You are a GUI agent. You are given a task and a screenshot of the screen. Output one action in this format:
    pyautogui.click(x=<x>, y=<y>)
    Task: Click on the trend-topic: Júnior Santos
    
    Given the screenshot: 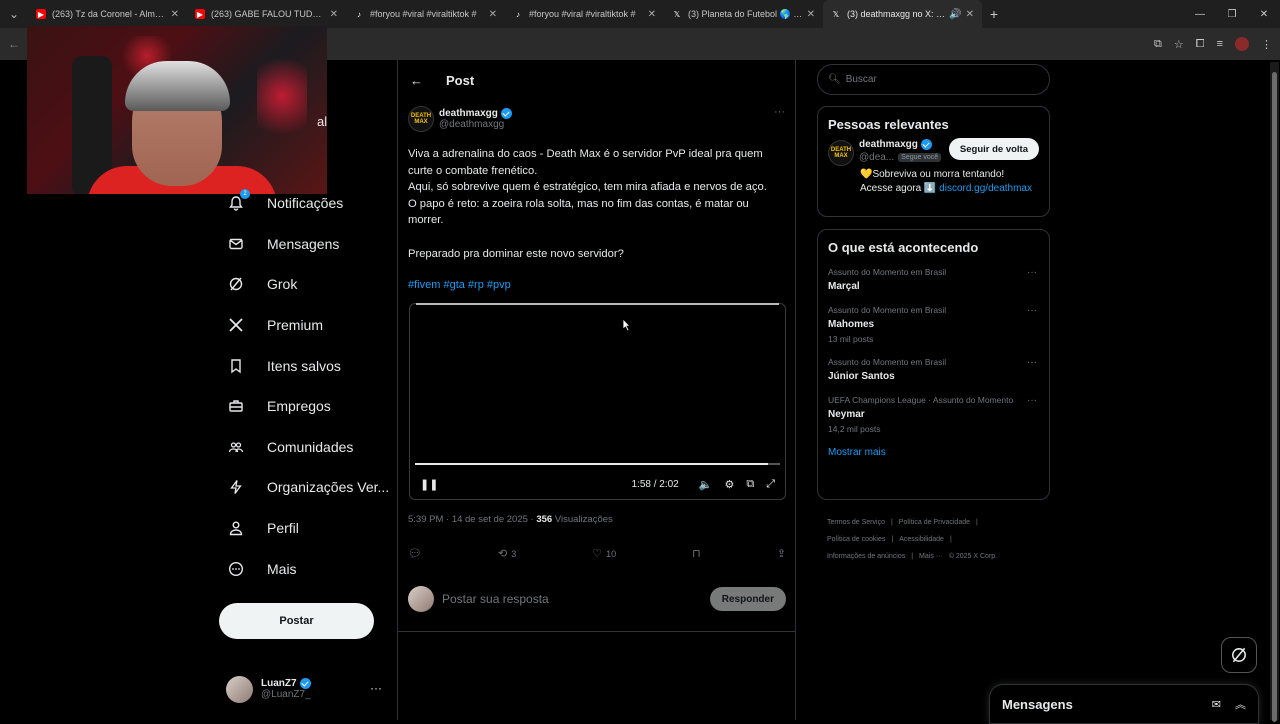 What is the action you would take?
    pyautogui.click(x=861, y=376)
    